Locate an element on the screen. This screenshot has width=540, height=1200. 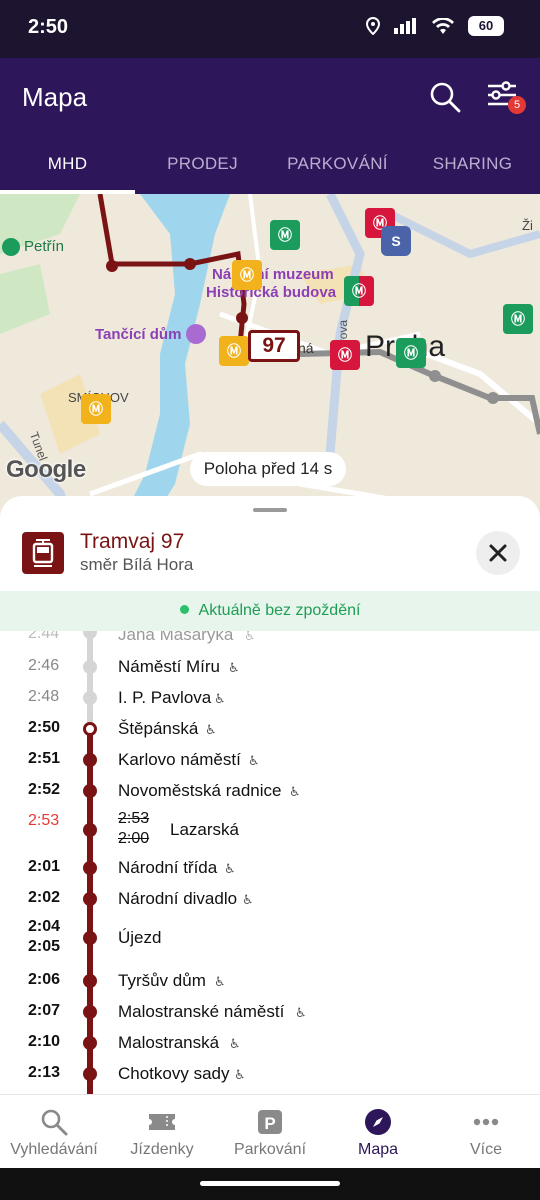
stop-time: 2:04 is located at coordinates (44, 926).